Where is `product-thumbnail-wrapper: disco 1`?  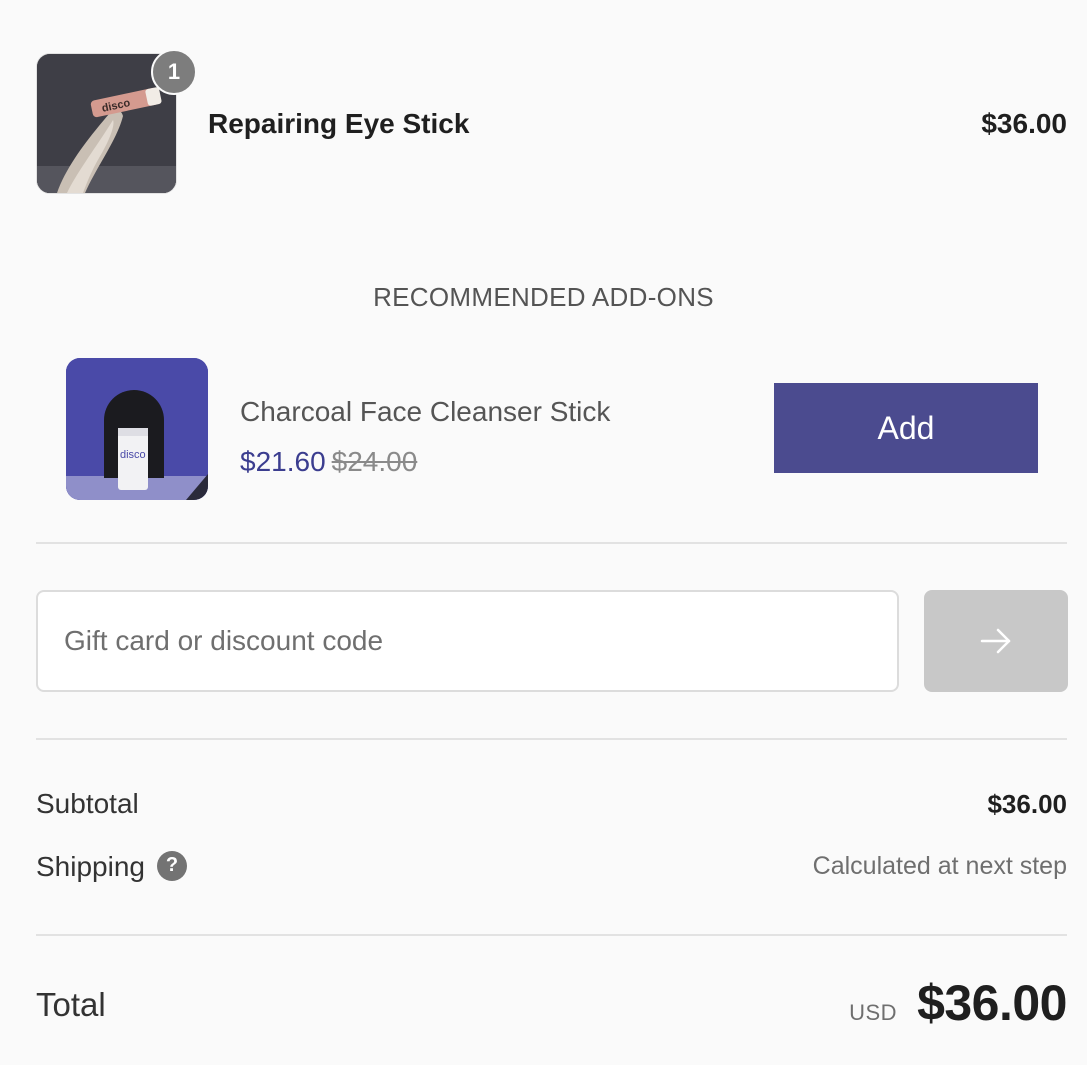 product-thumbnail-wrapper: disco 1 is located at coordinates (116, 121).